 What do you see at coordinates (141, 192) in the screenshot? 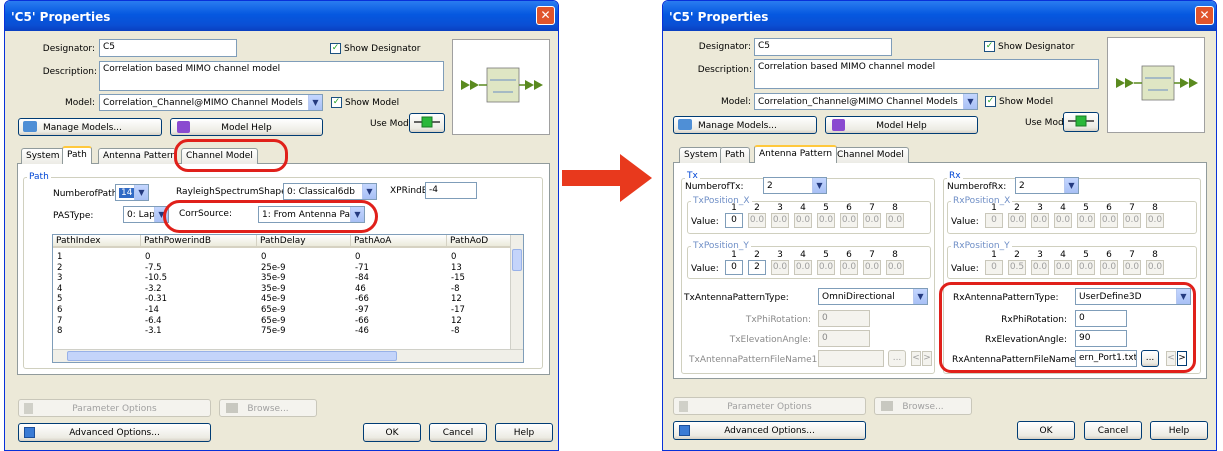
I see `left-num-path-chevron-down-icon: ▼` at bounding box center [141, 192].